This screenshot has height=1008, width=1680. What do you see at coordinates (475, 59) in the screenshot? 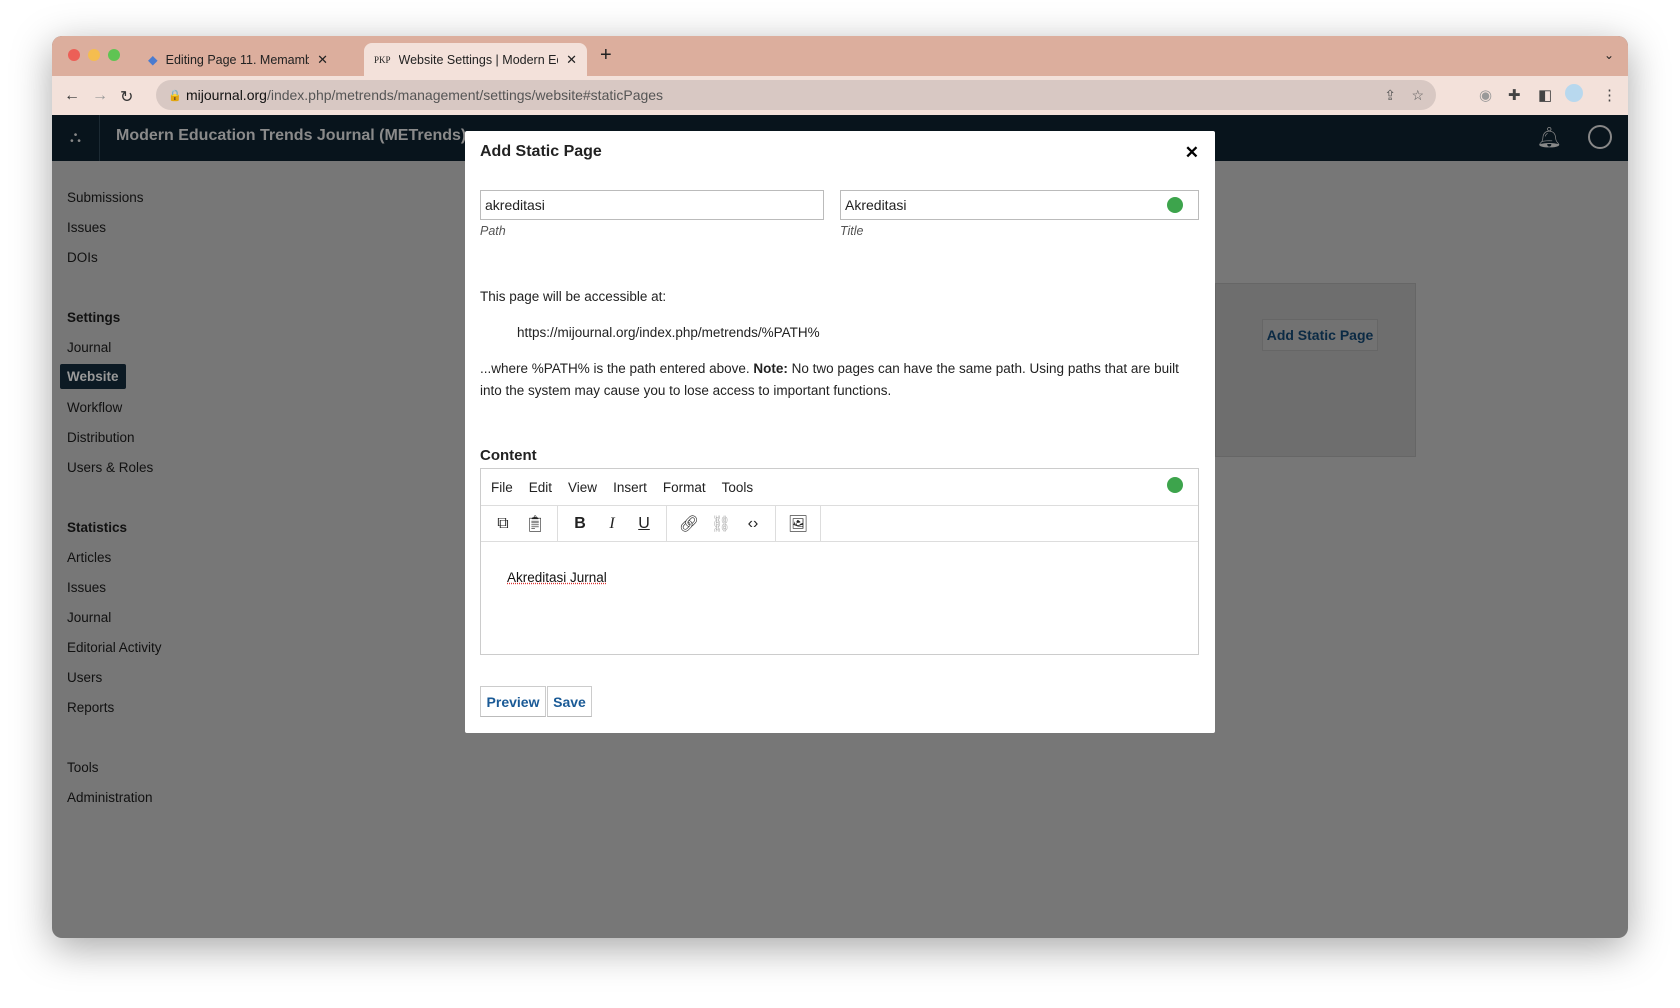
I see `tab-website-settings: PKP Website Settings | Modern Ed ✕` at bounding box center [475, 59].